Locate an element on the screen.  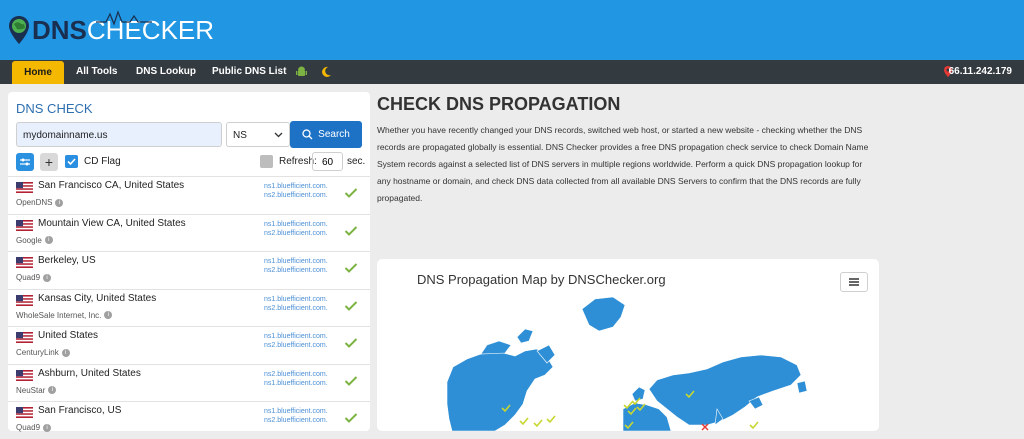
record-type-select: NS is located at coordinates (258, 134).